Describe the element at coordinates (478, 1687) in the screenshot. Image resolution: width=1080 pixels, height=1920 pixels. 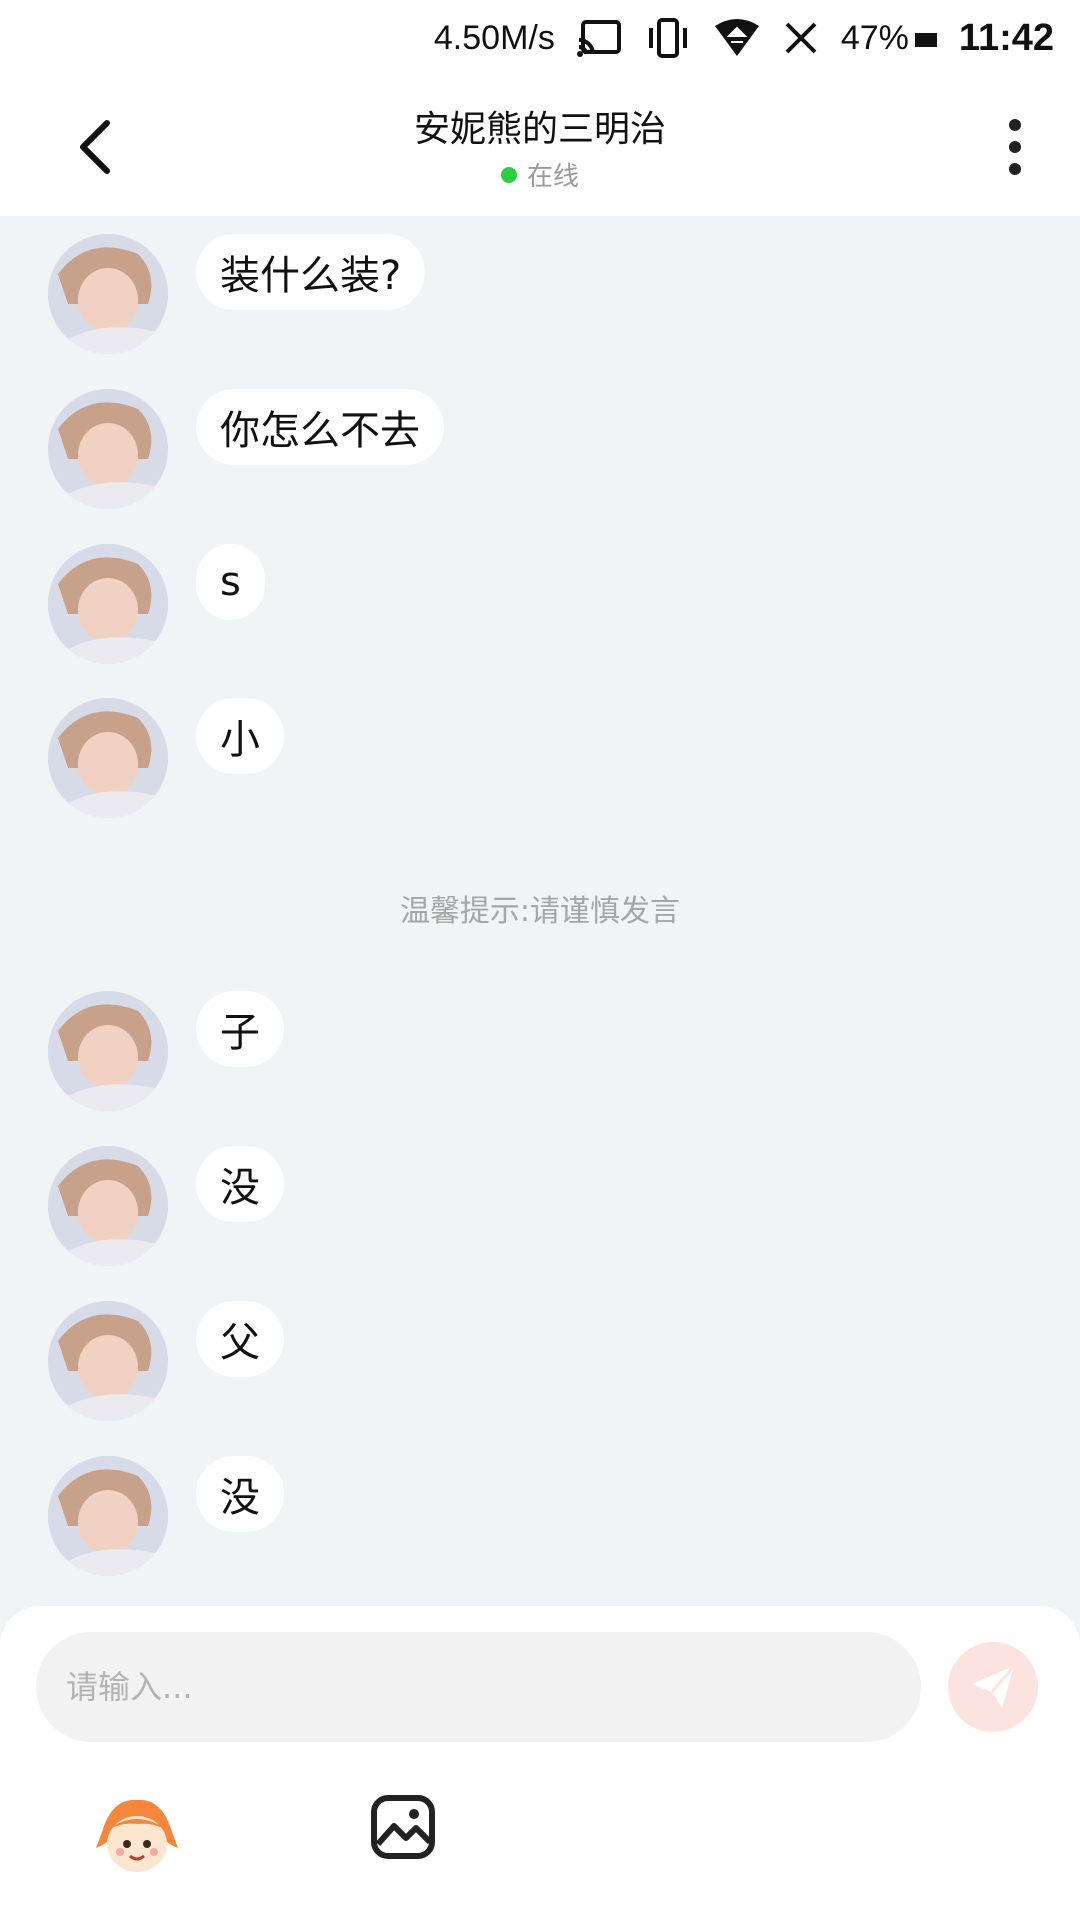
I see `message-input` at that location.